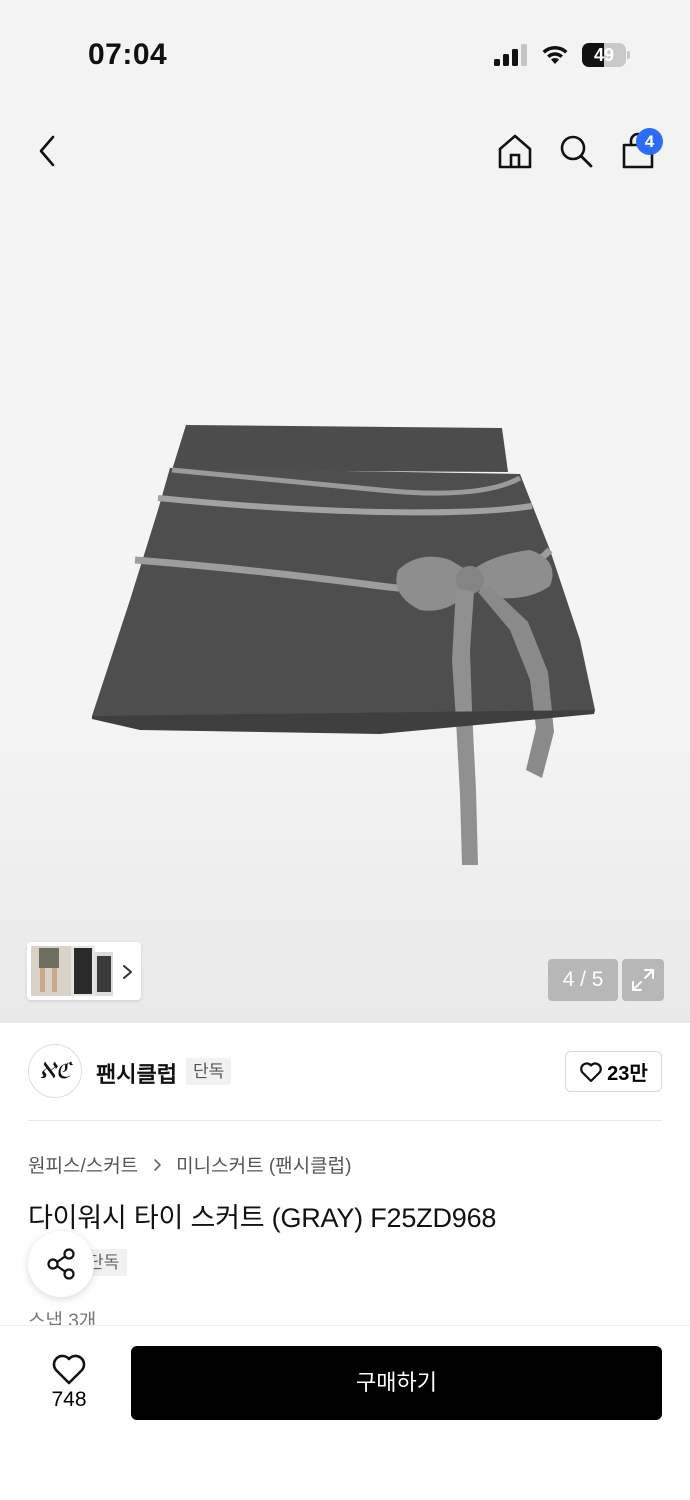 Image resolution: width=690 pixels, height=1500 pixels. Describe the element at coordinates (345, 50) in the screenshot. I see `status-bar: 07:04 49` at that location.